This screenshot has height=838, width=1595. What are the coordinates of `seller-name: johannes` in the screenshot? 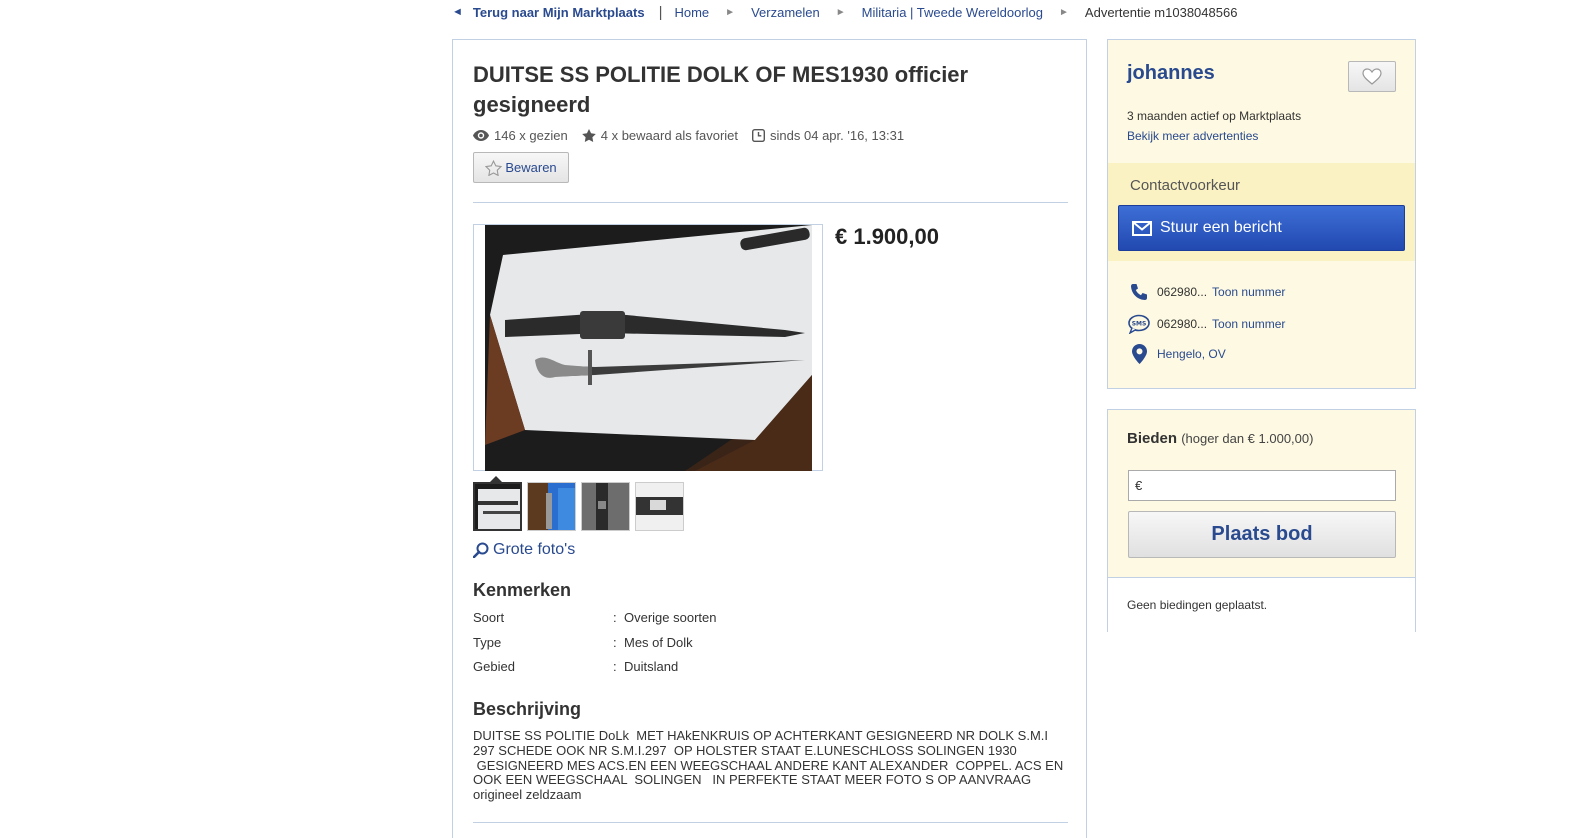 It's located at (1171, 73).